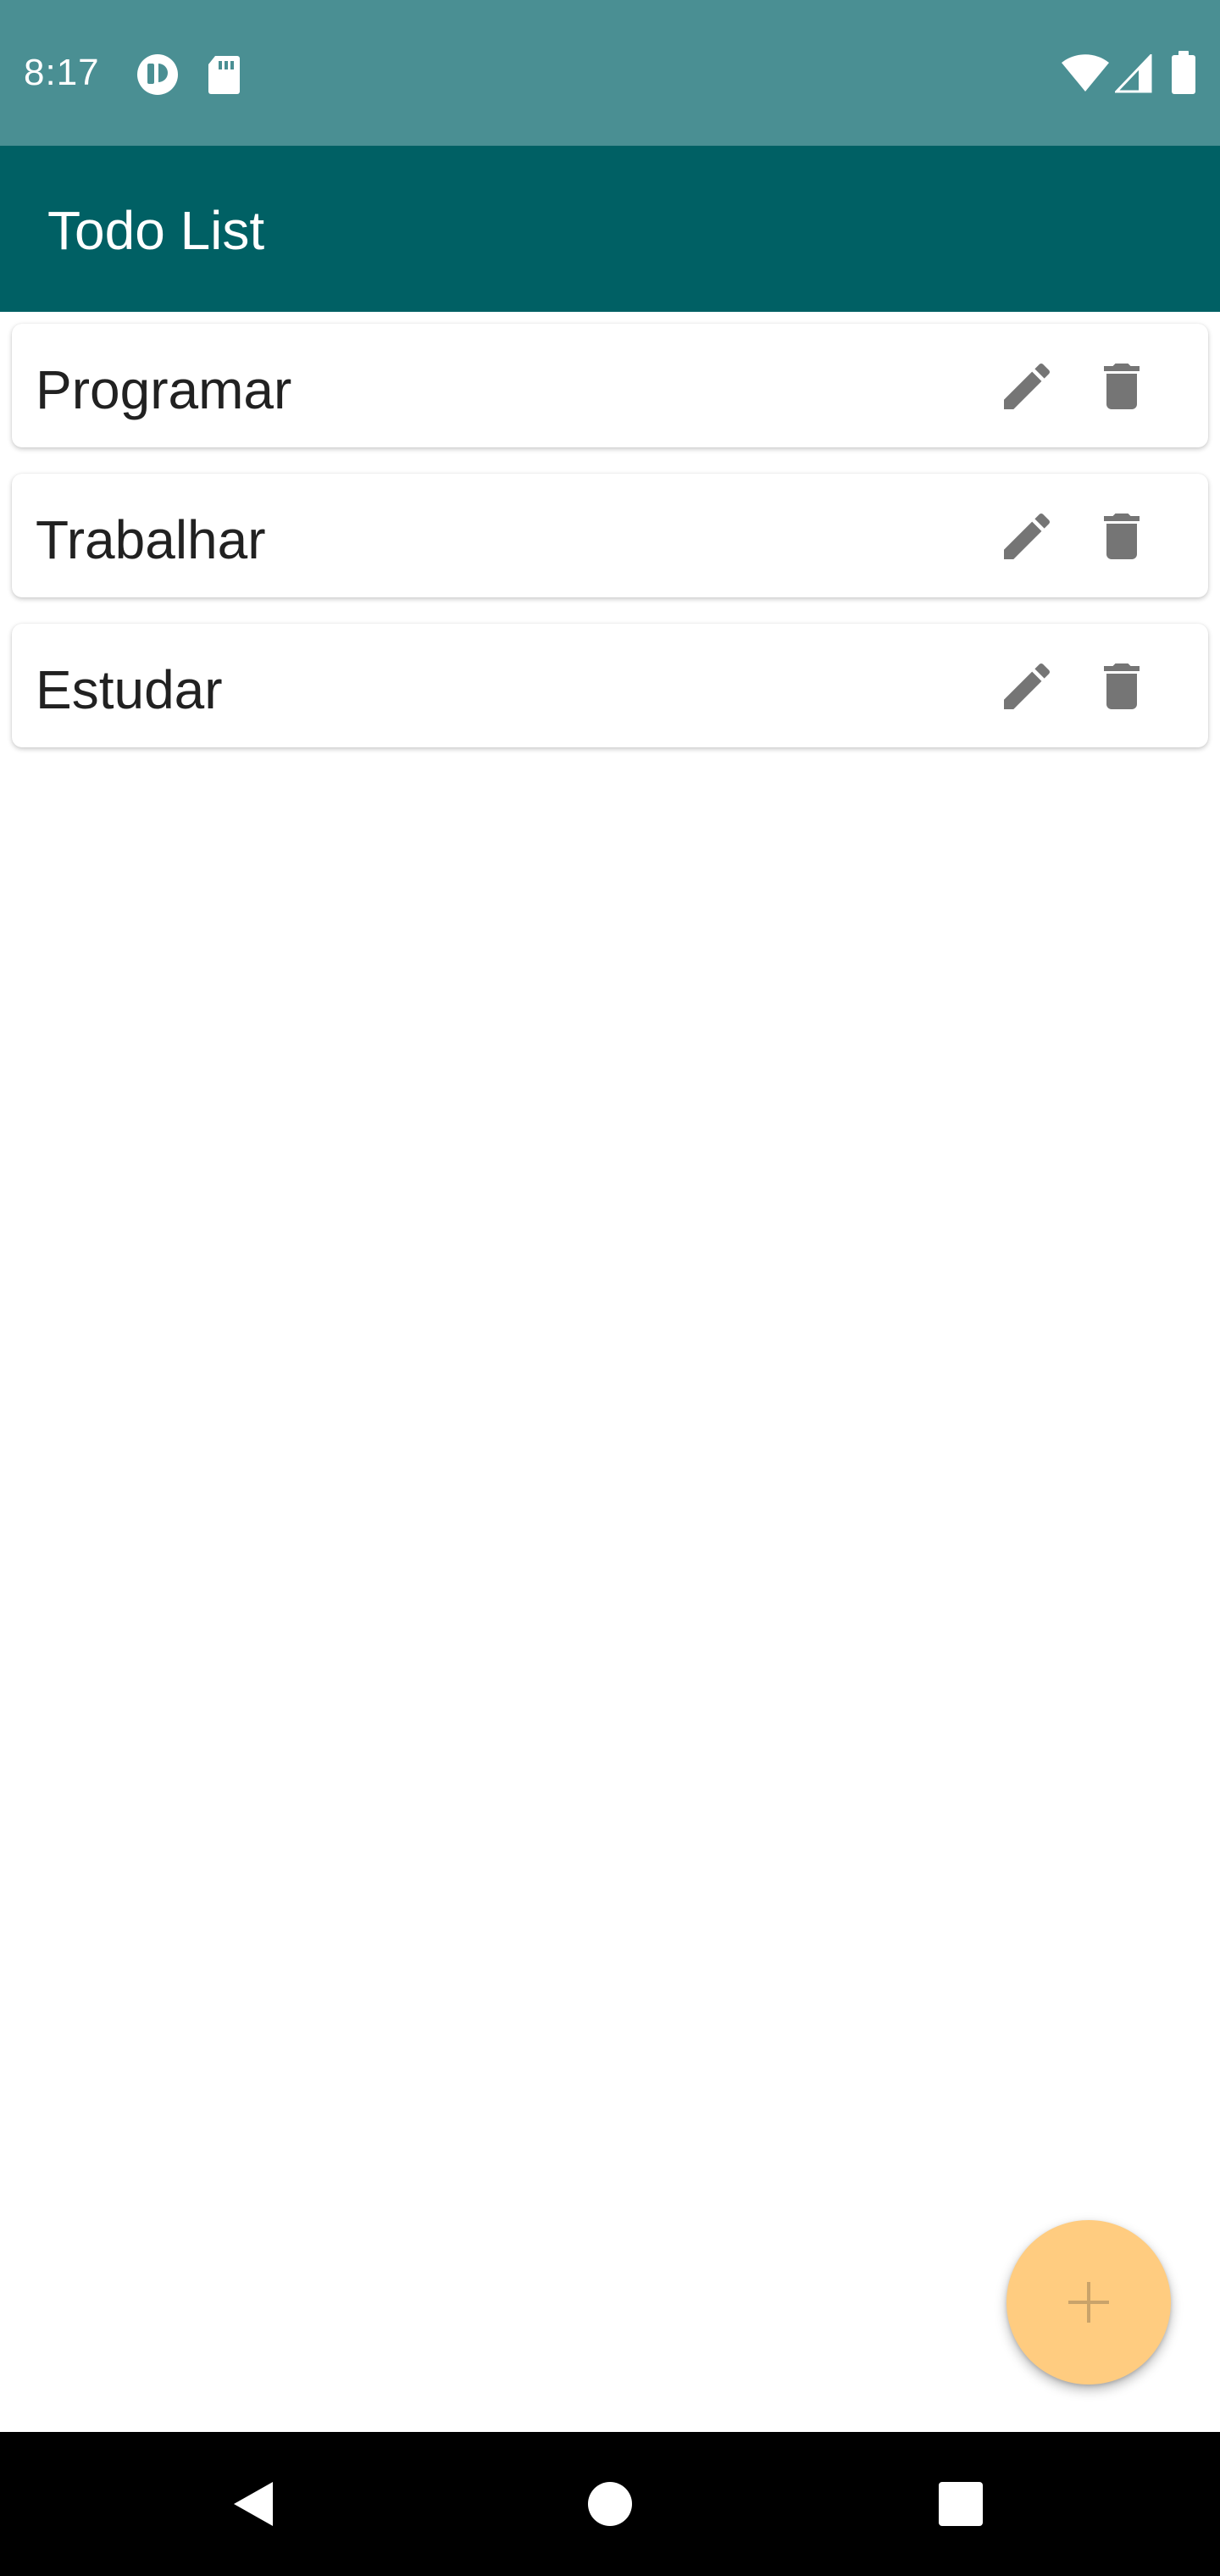 Image resolution: width=1220 pixels, height=2576 pixels. Describe the element at coordinates (610, 535) in the screenshot. I see `list-item: Trabalhar` at that location.